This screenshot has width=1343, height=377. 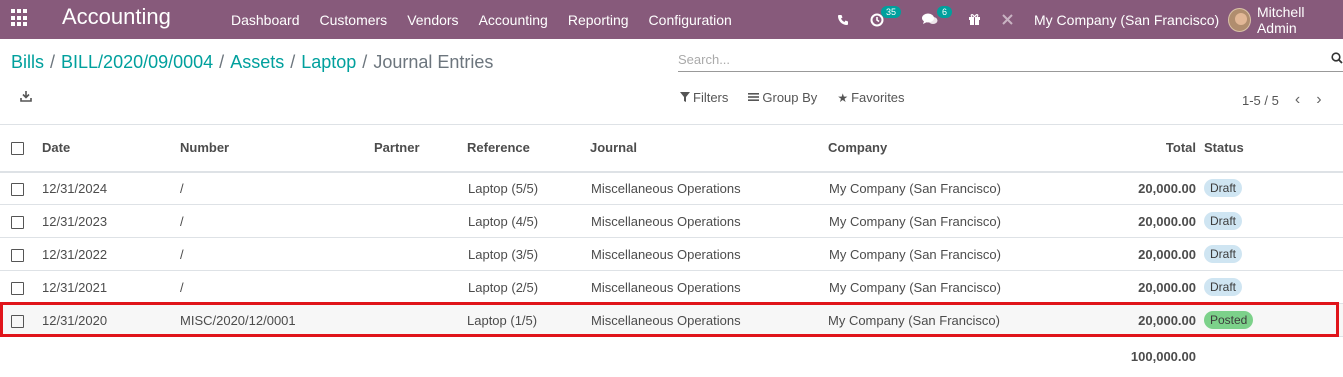 I want to click on messages-icon: 6, so click(x=937, y=19).